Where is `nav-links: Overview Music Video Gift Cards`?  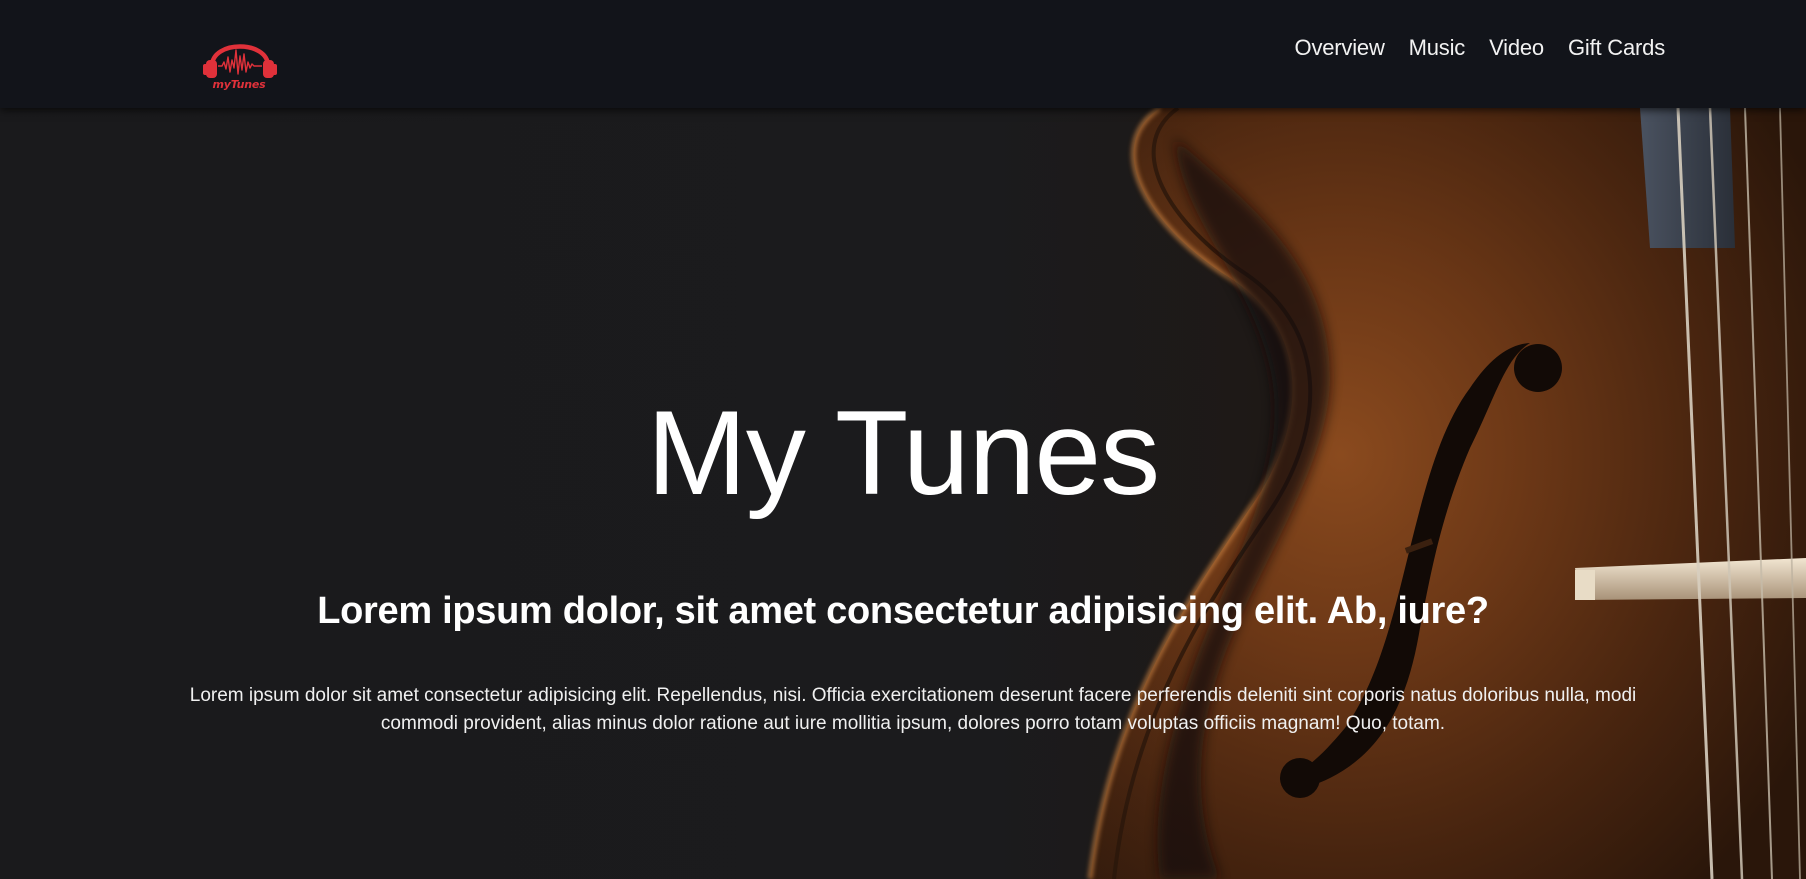 nav-links: Overview Music Video Gift Cards is located at coordinates (1480, 48).